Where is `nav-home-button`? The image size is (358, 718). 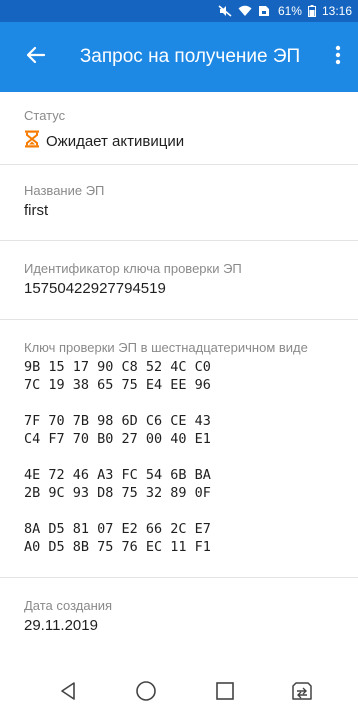
nav-home-button is located at coordinates (146, 693).